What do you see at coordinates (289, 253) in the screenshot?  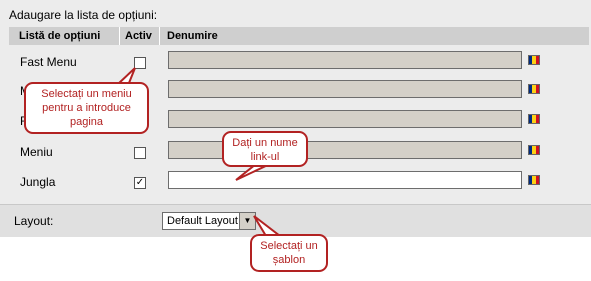 I see `callout-select-template: Selectați un șablon` at bounding box center [289, 253].